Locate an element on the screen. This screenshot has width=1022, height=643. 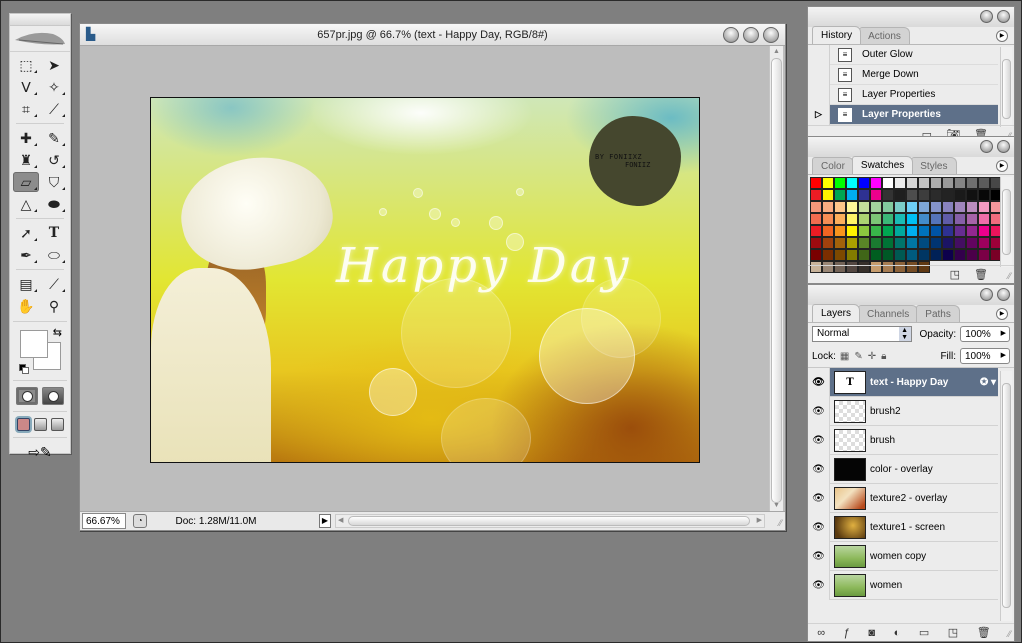
layers-panel-titlebar is located at coordinates (911, 295).